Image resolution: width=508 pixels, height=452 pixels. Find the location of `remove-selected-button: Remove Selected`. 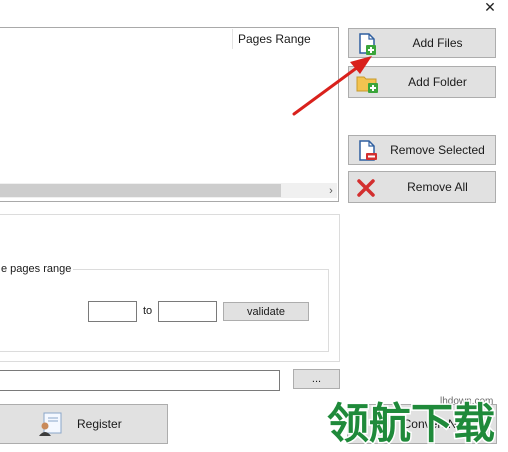

remove-selected-button: Remove Selected is located at coordinates (422, 150).